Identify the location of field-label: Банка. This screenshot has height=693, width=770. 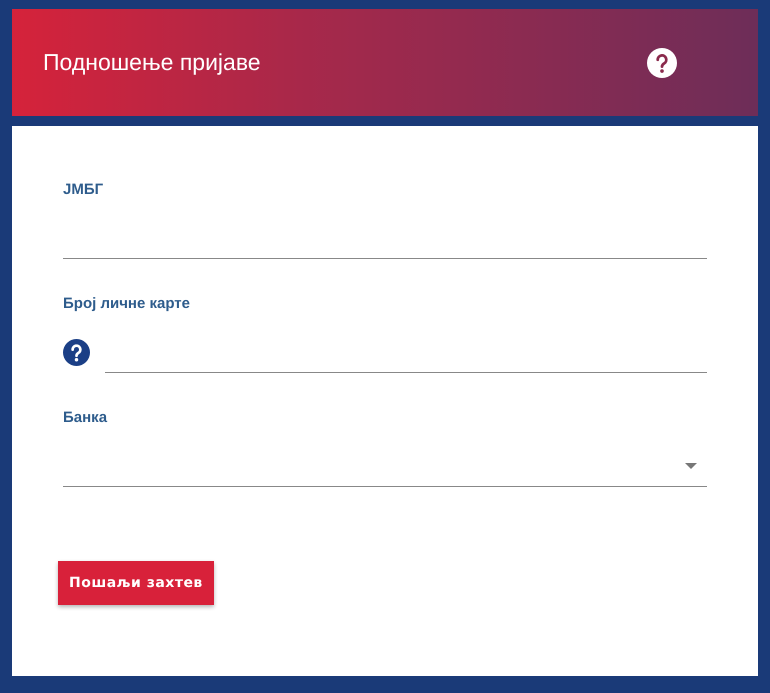
(85, 417).